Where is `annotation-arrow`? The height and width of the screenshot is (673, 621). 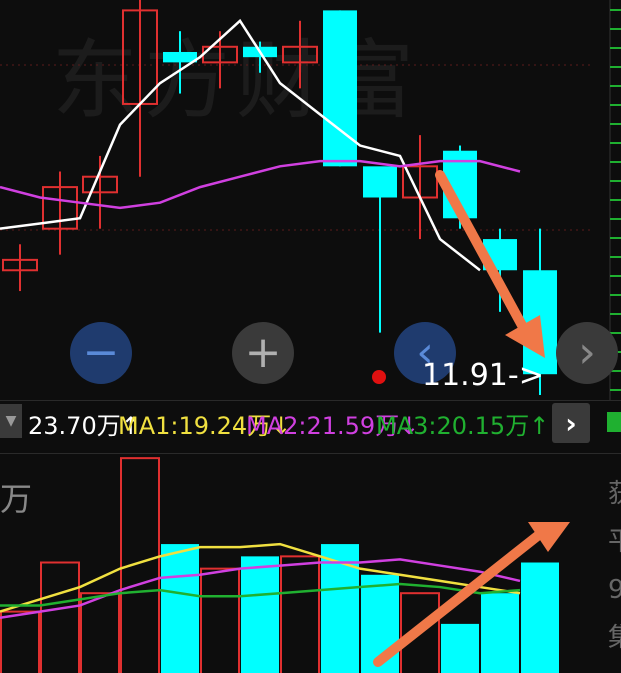
annotation-arrow is located at coordinates (490, 264).